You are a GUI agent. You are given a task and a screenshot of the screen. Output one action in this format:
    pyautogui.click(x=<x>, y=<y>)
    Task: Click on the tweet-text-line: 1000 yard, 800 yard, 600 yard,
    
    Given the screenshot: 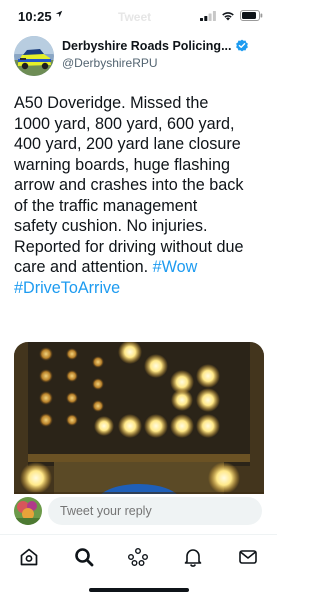 What is the action you would take?
    pyautogui.click(x=124, y=123)
    